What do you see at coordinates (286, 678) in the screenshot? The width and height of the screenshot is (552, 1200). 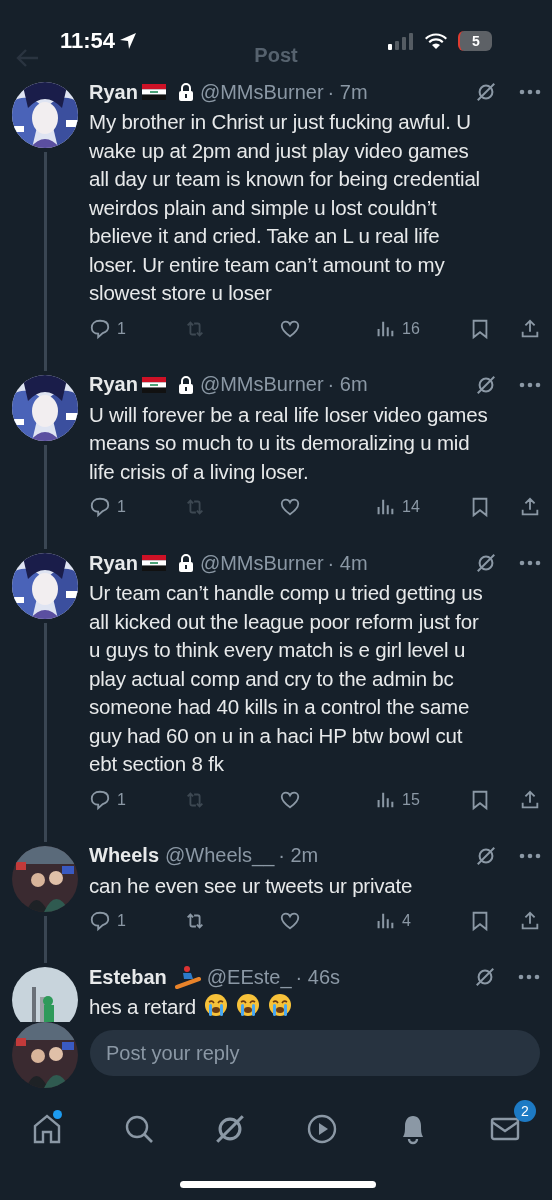 I see `post-text: Ur team can’t handle comp u tried getting us all kicked out the league poor reform just for u guys to think every match is e girl level u play actual comp and cry to the admin bc someone had 40 kills in a control the same guy had 60 on u in a haci HP btw bowl cut ebt section 8 fk` at bounding box center [286, 678].